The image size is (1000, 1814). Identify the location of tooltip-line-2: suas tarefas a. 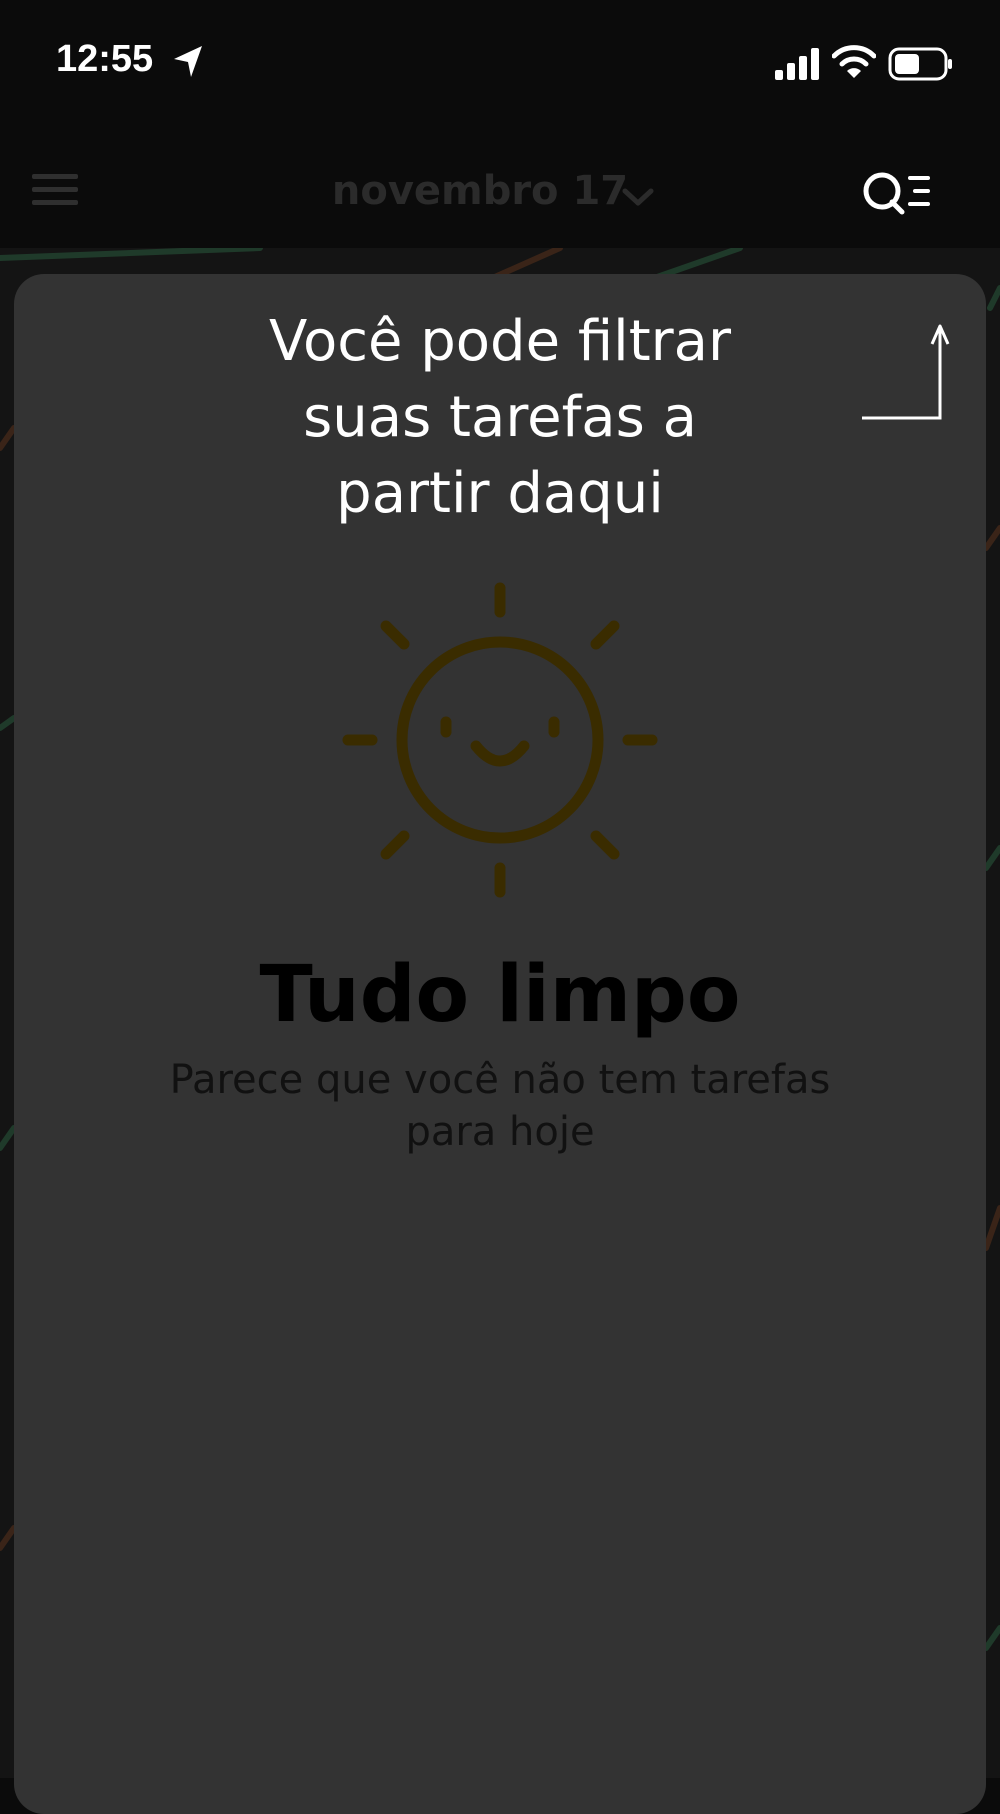
(500, 417).